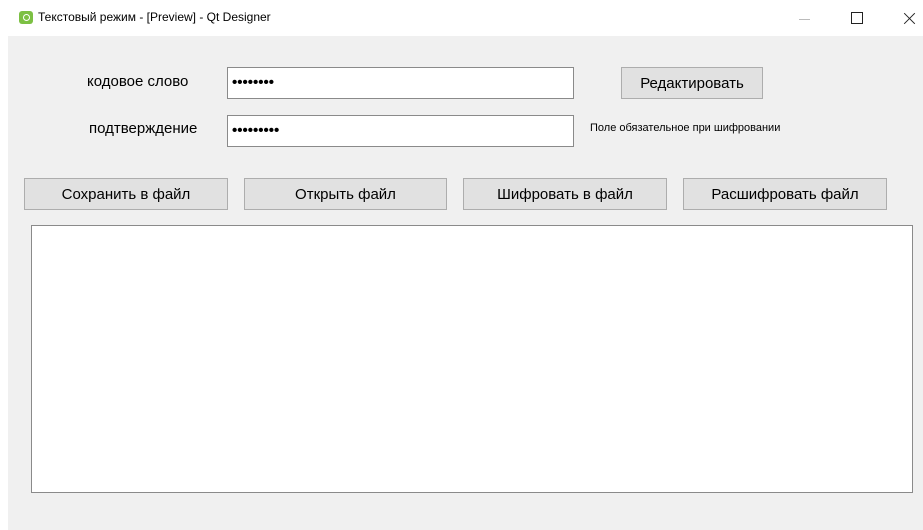 Image resolution: width=923 pixels, height=530 pixels. I want to click on close-icon, so click(909, 18).